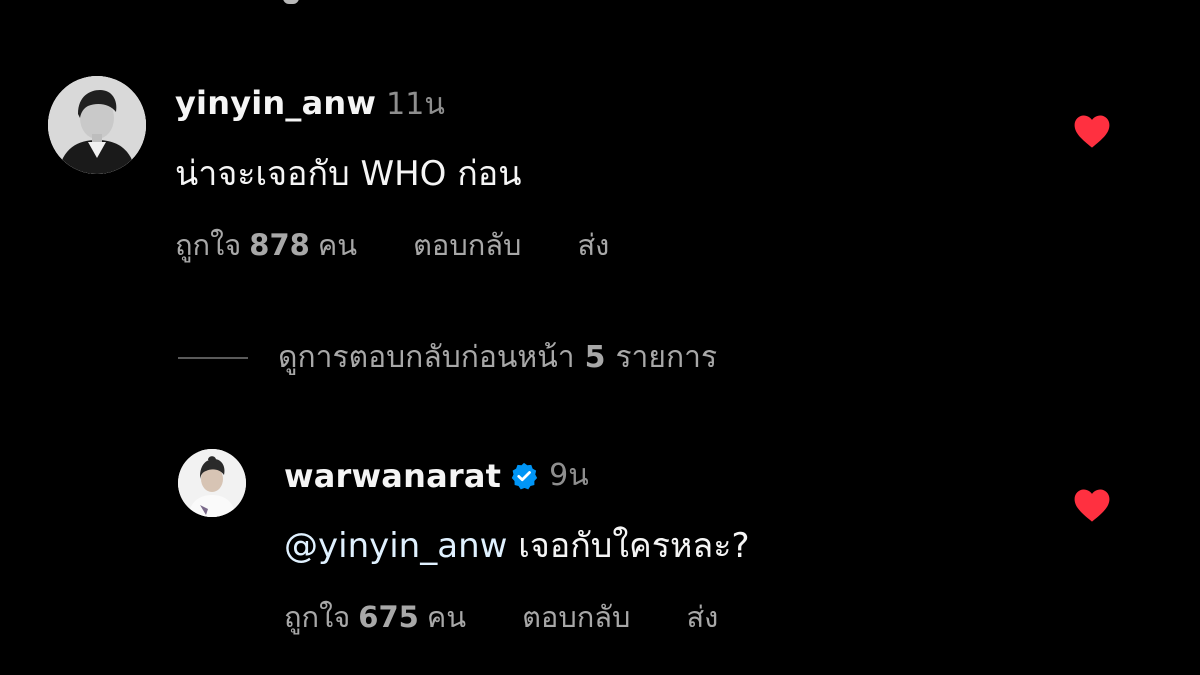  I want to click on view-previous-replies-button: ดูการตอบกลับก่อนหน้า 5 รายการ, so click(447, 357).